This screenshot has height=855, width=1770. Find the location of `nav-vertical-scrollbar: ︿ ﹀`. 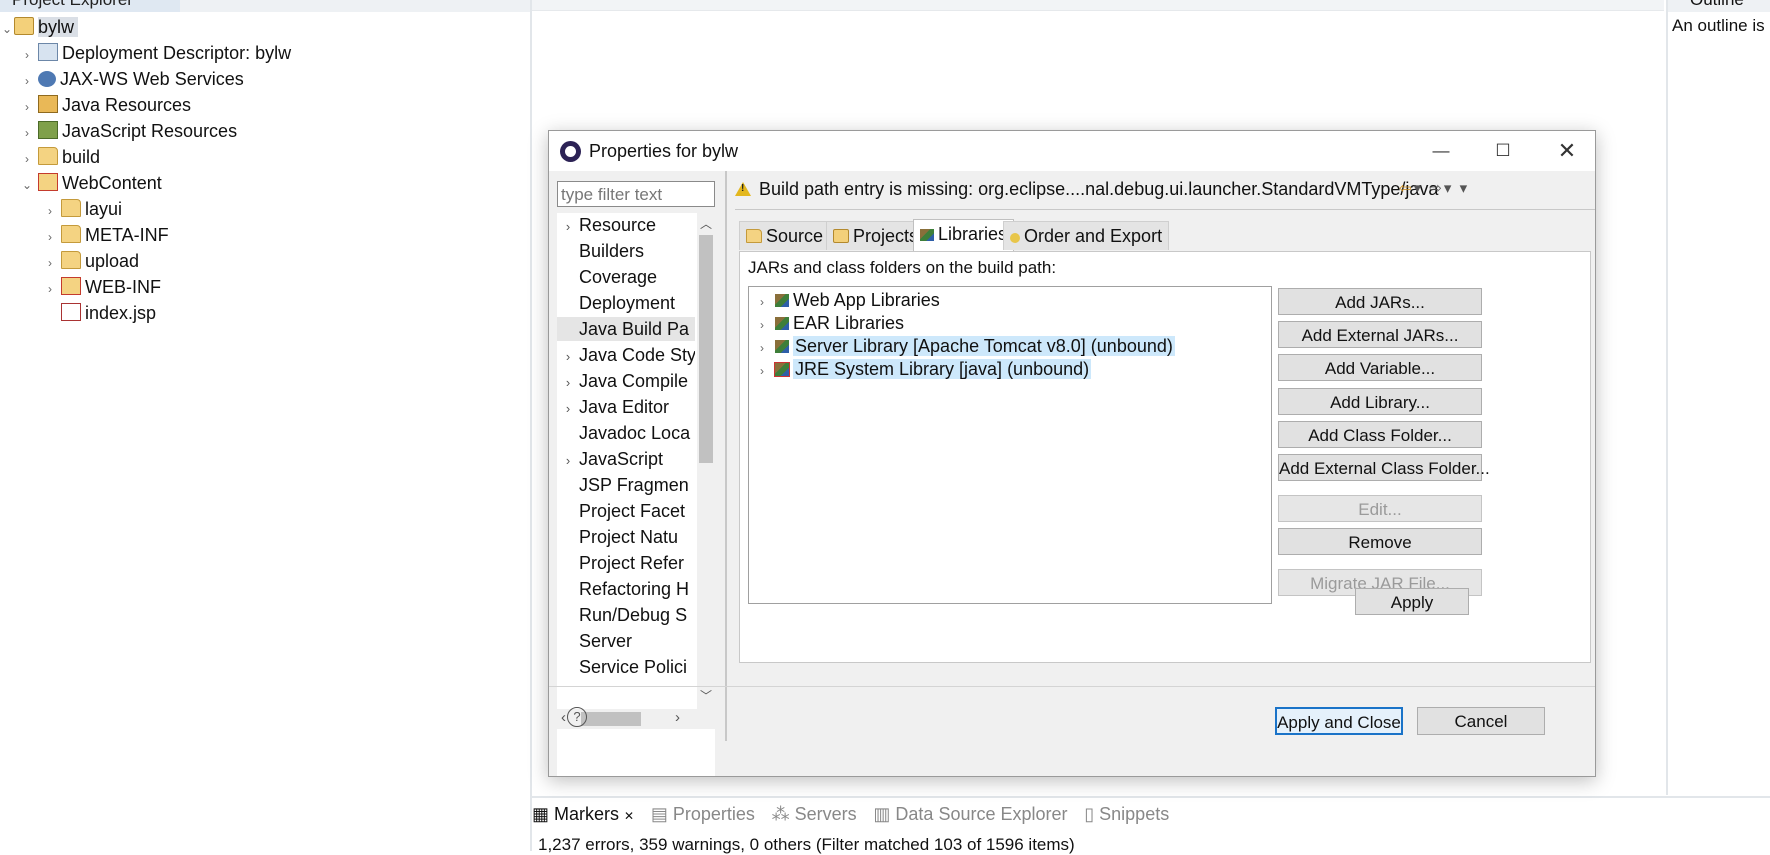

nav-vertical-scrollbar: ︿ ﹀ is located at coordinates (706, 461).